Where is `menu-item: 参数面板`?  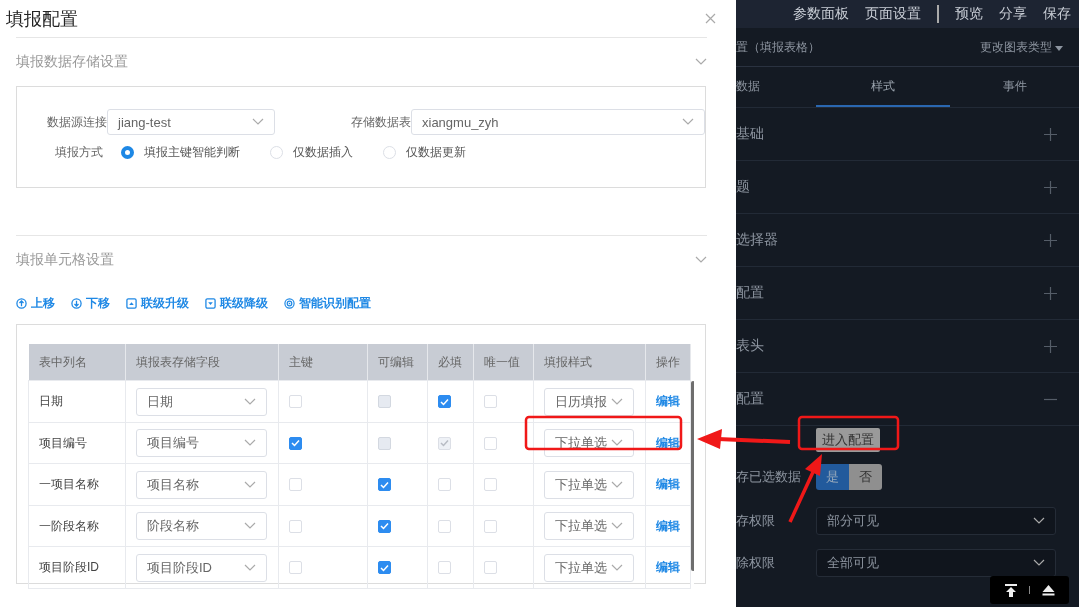
menu-item: 参数面板 is located at coordinates (821, 14).